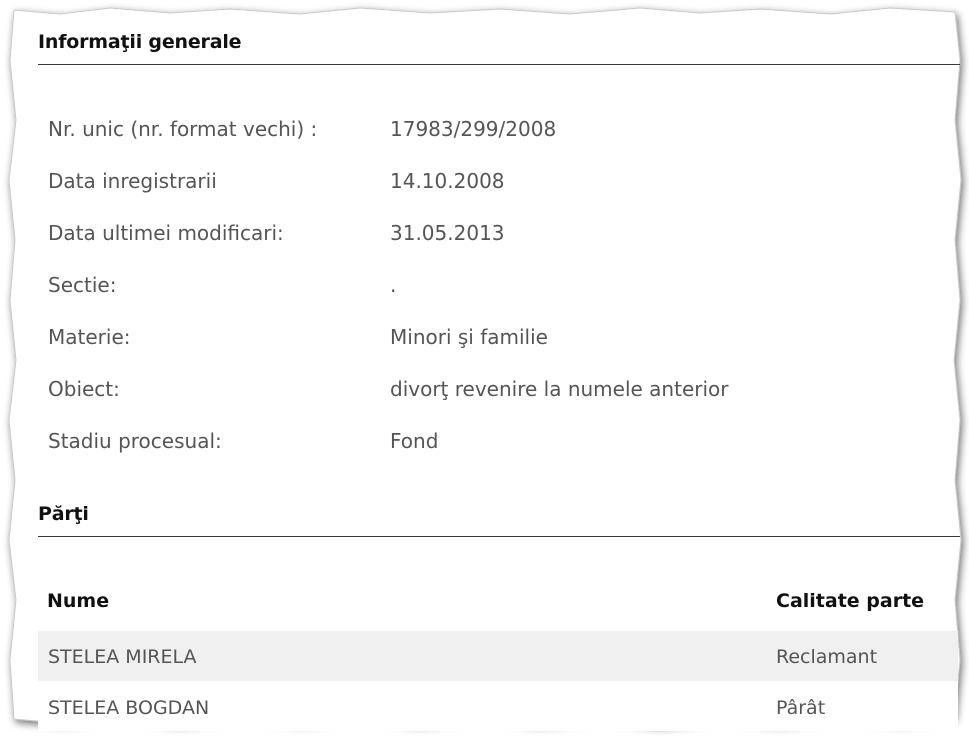 This screenshot has width=969, height=750. I want to click on parties-divider, so click(499, 536).